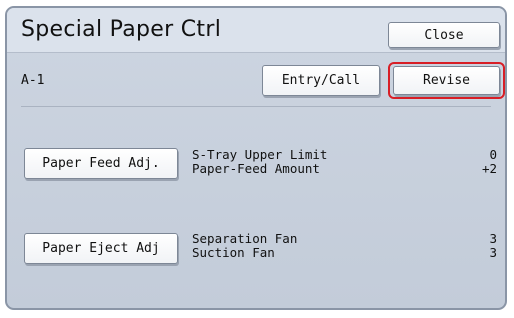  What do you see at coordinates (344, 155) in the screenshot?
I see `param-row: S-Tray Upper Limit 0` at bounding box center [344, 155].